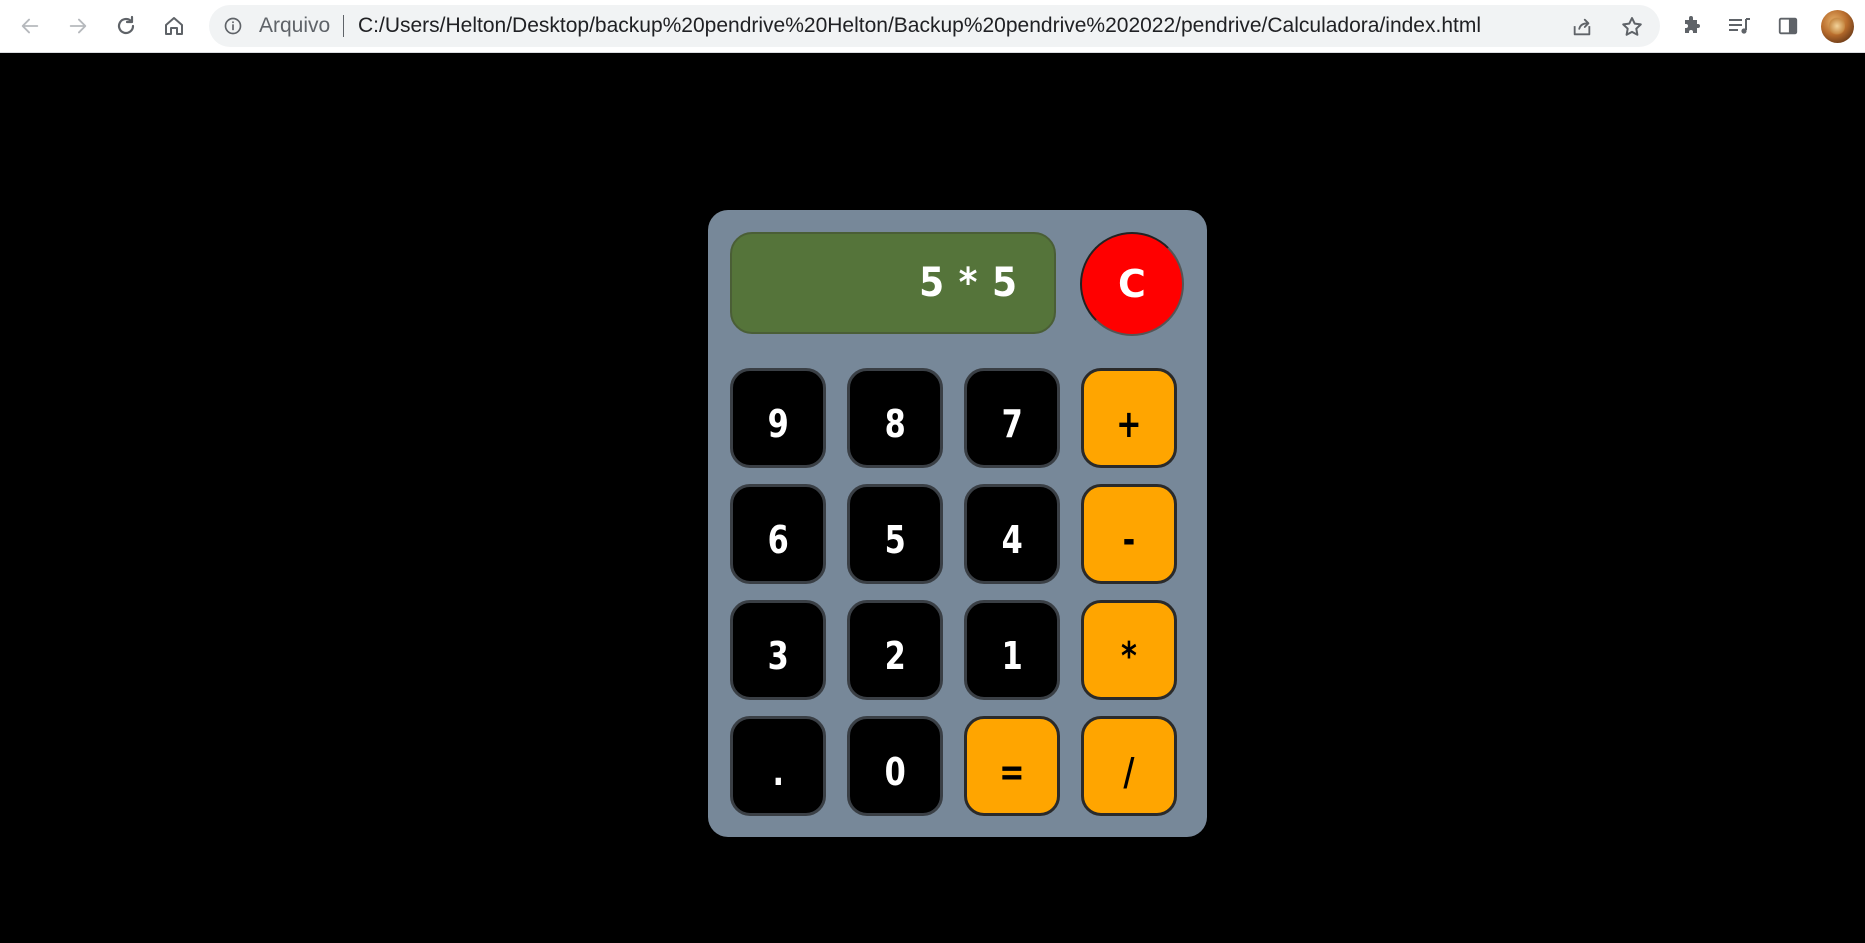 The width and height of the screenshot is (1865, 943). I want to click on key-add: +, so click(1129, 418).